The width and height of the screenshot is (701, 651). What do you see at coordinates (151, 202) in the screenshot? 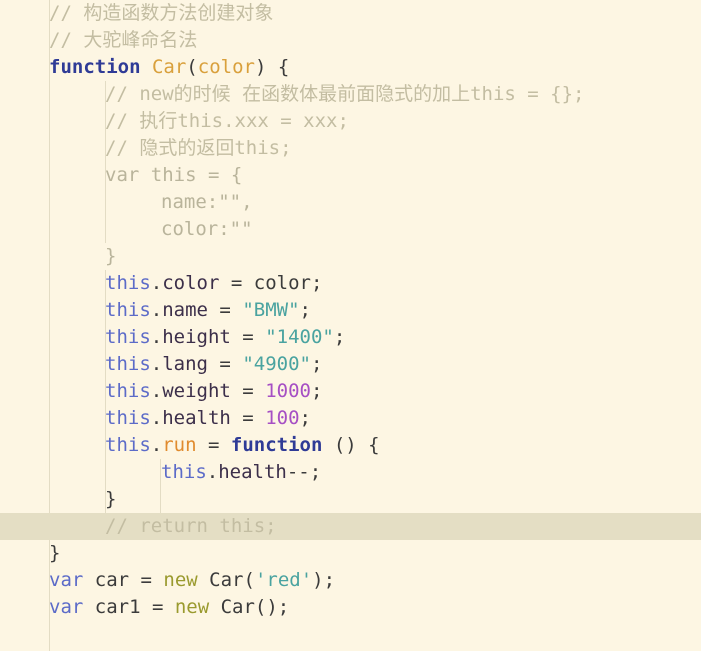
I see `code-line-text: name:"",` at bounding box center [151, 202].